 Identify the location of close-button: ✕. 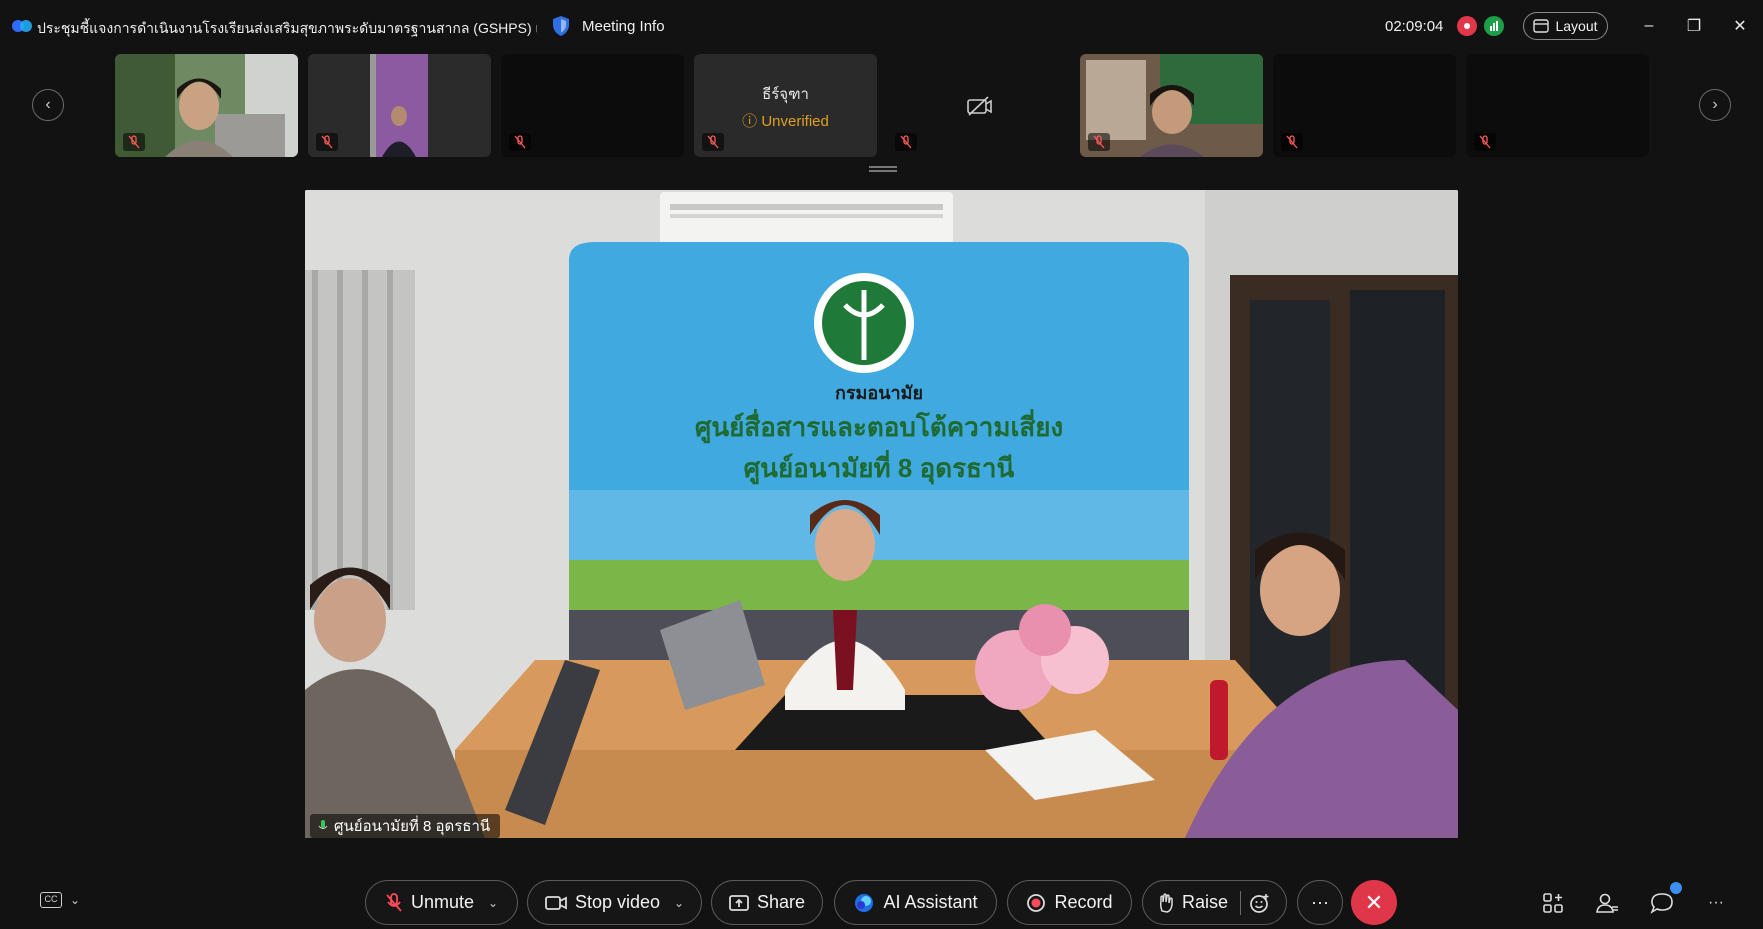
(1740, 26).